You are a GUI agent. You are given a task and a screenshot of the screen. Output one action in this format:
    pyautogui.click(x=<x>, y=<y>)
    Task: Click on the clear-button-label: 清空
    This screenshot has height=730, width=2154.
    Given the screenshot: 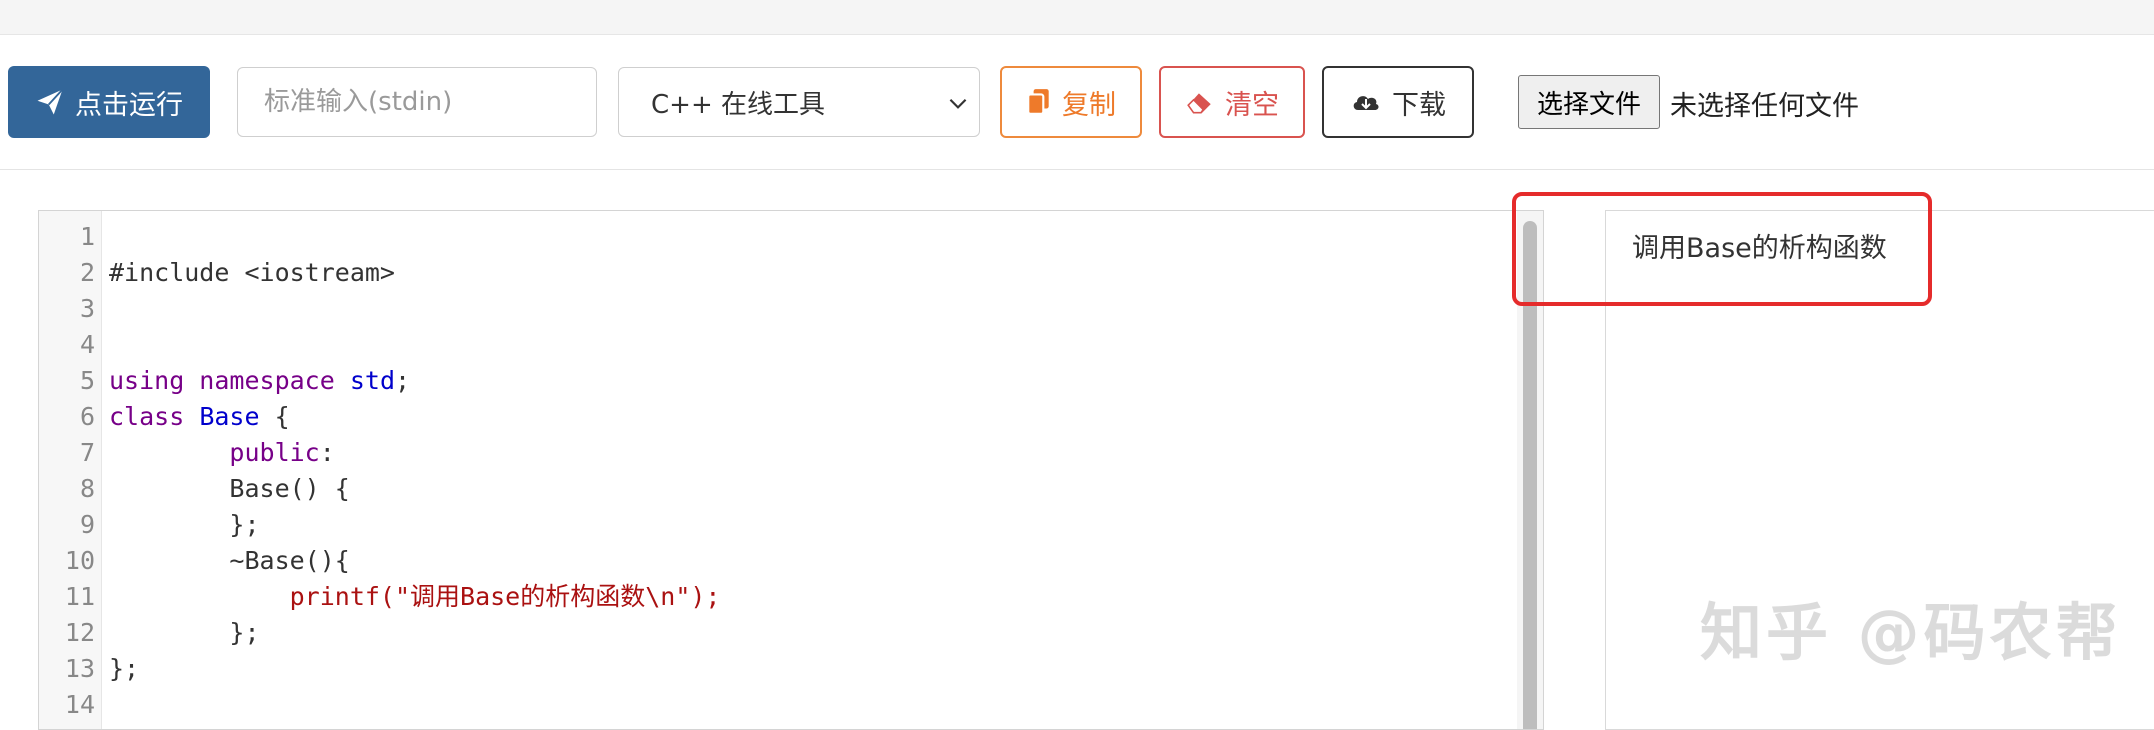 What is the action you would take?
    pyautogui.click(x=1252, y=105)
    